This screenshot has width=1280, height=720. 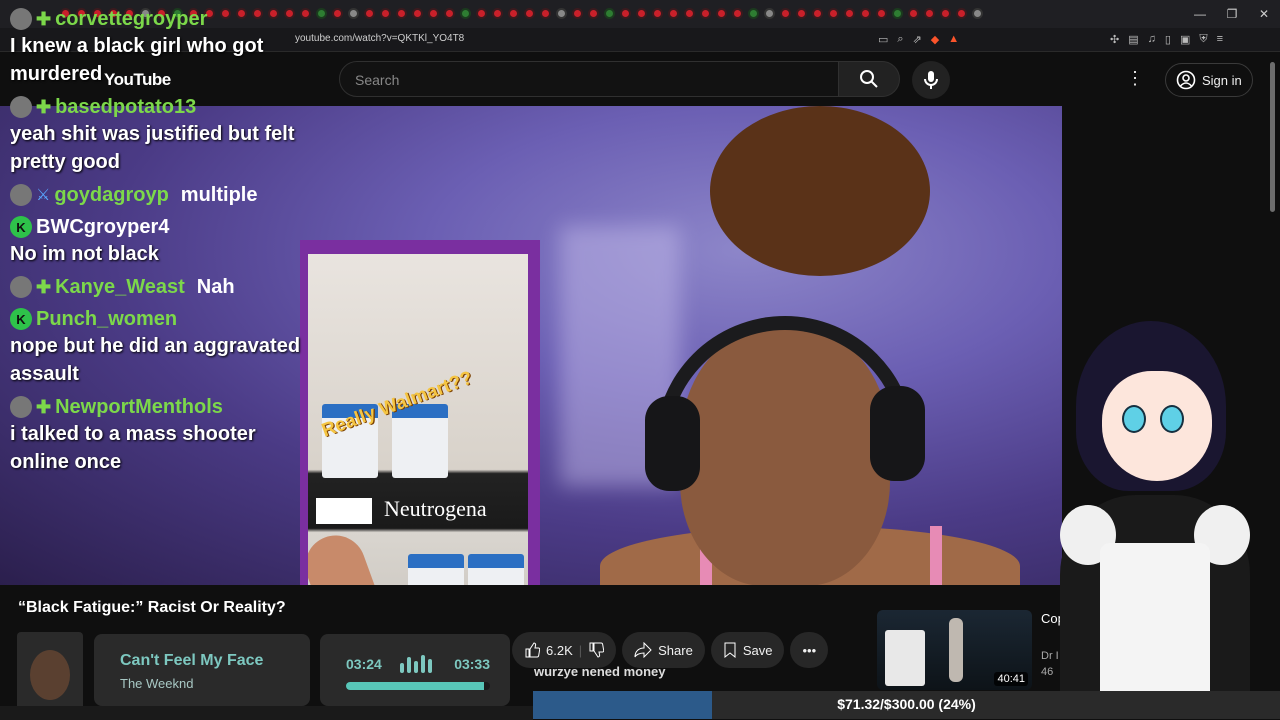 What do you see at coordinates (344, 511) in the screenshot?
I see `price-tag` at bounding box center [344, 511].